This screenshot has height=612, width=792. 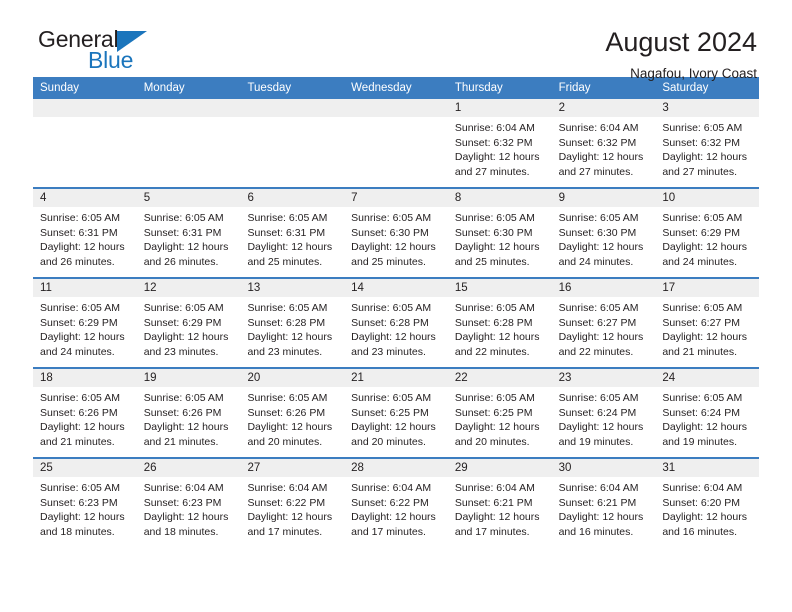 I want to click on day-number: 14, so click(x=396, y=288).